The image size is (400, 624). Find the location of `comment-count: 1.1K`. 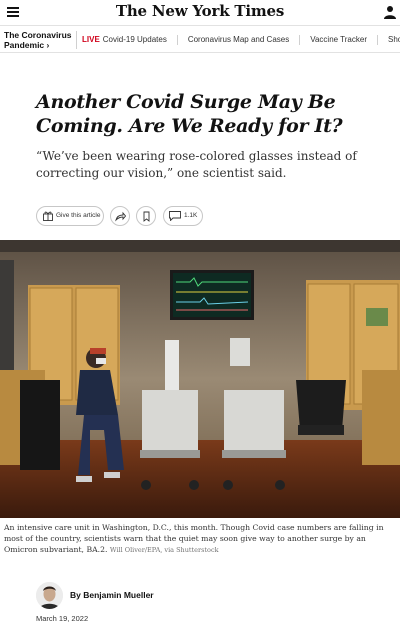

comment-count: 1.1K is located at coordinates (191, 215).